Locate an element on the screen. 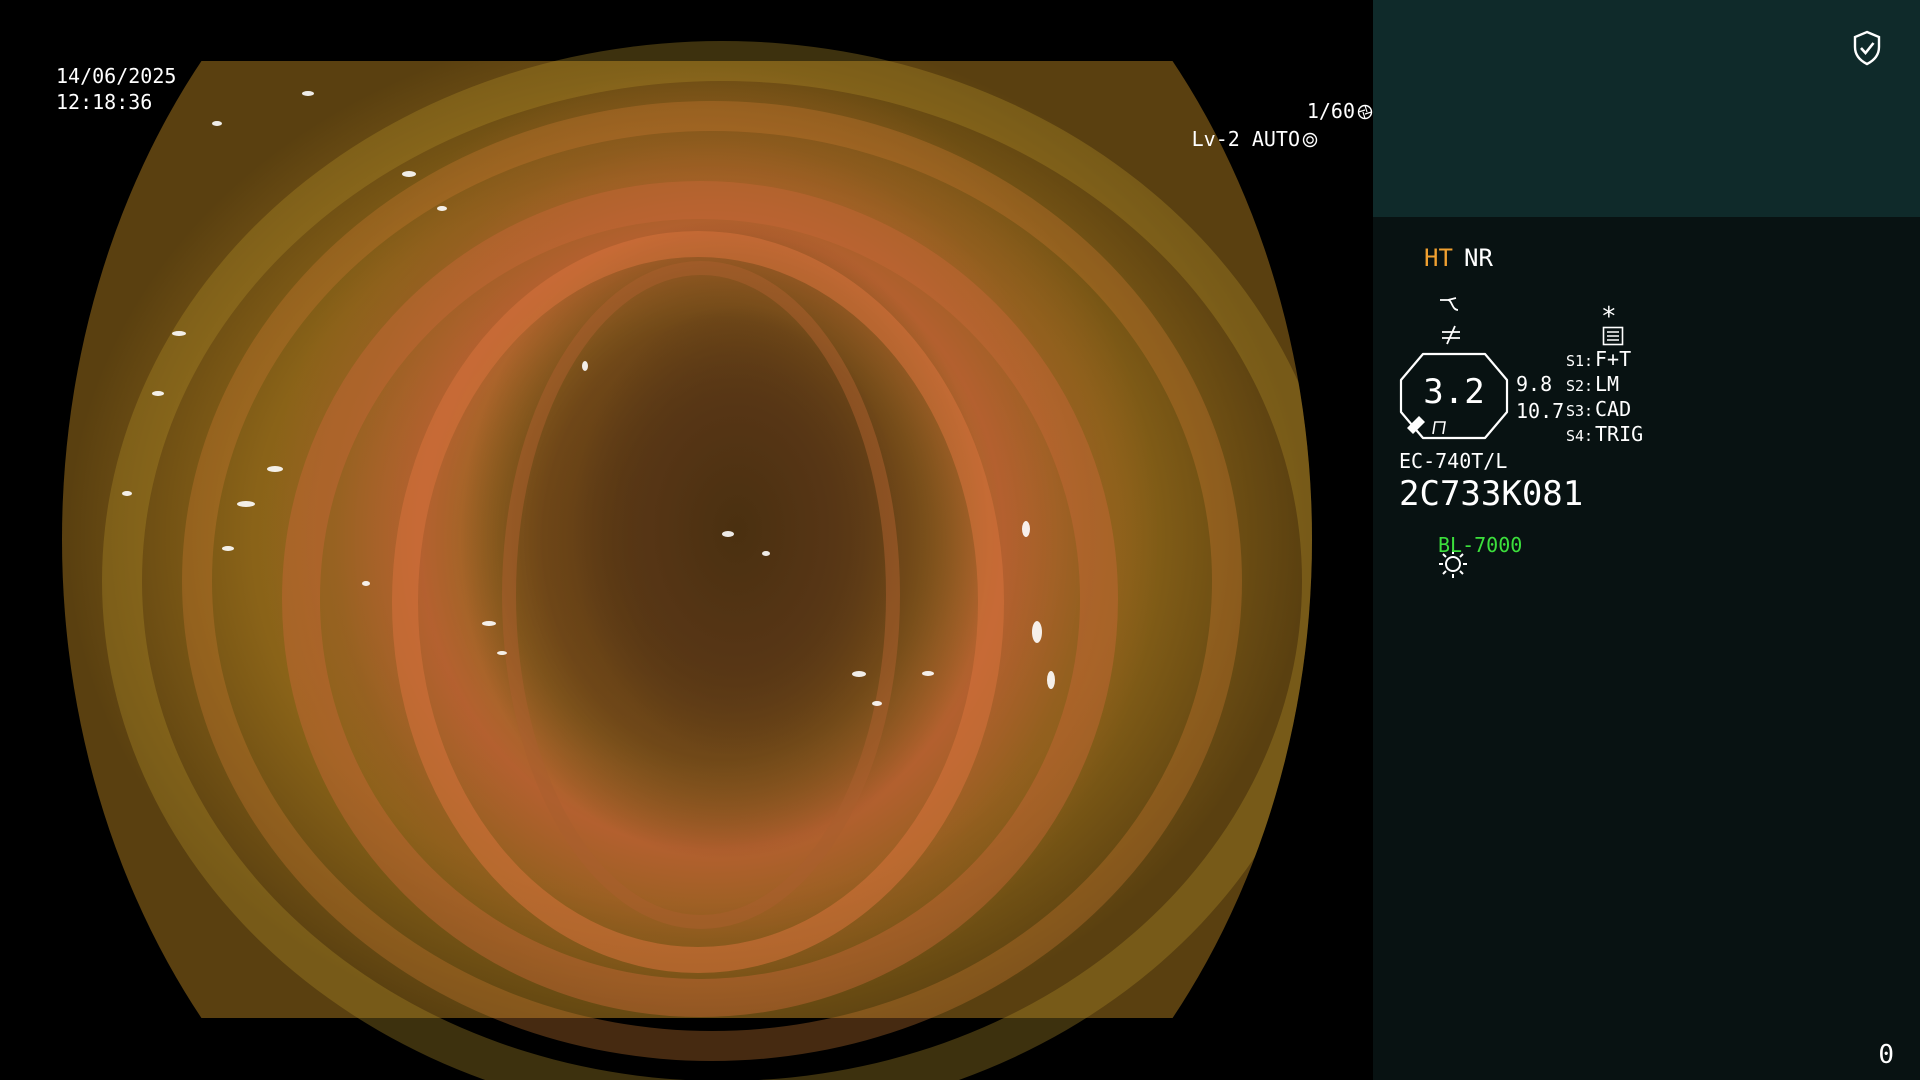 The image size is (1920, 1080). panel-header is located at coordinates (1646, 108).